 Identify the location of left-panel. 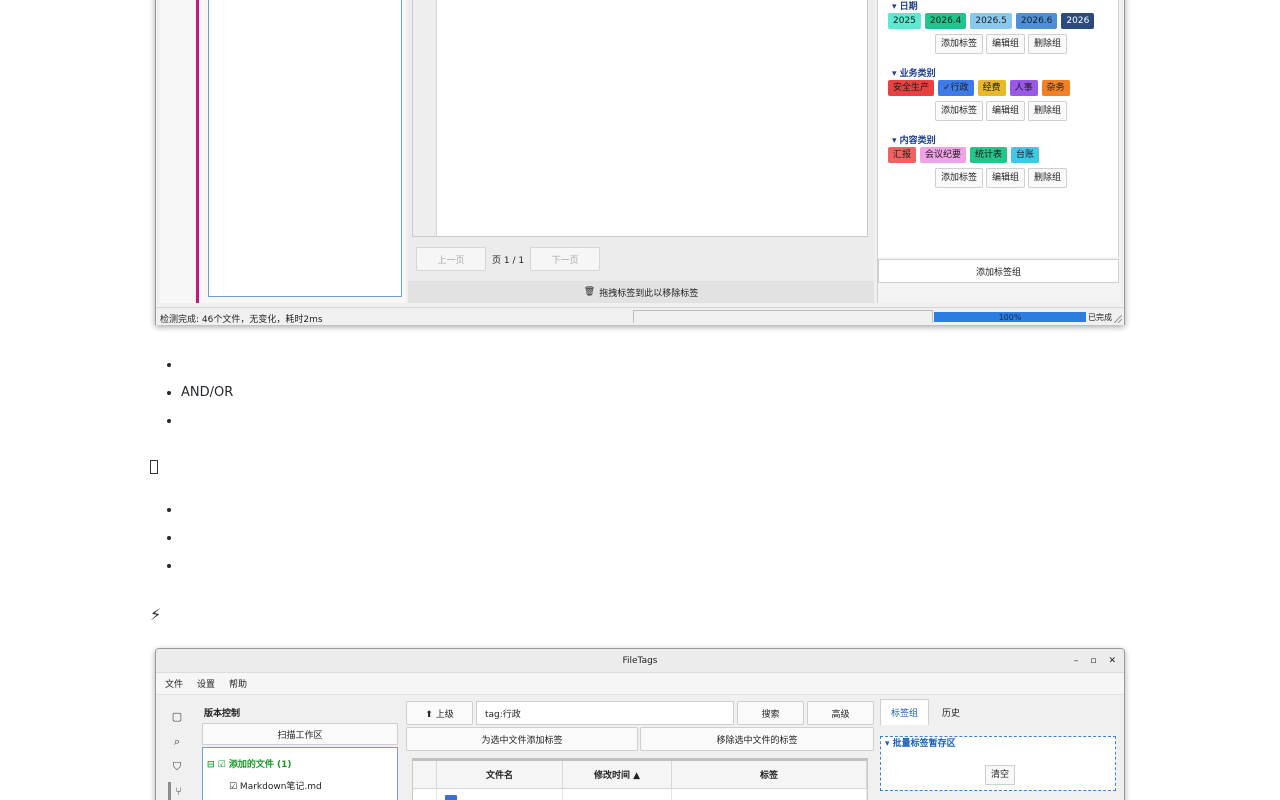
(283, 151).